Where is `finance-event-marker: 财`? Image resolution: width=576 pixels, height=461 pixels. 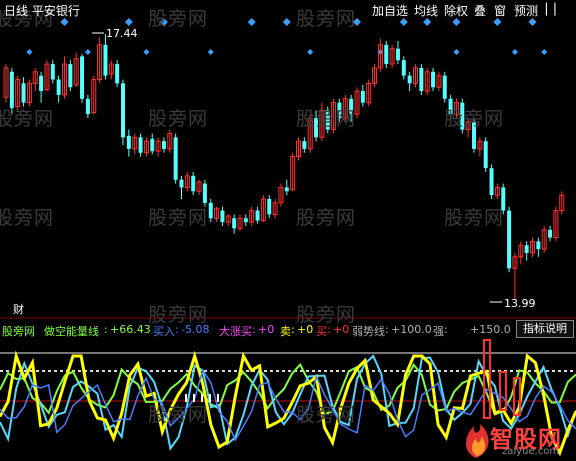
finance-event-marker: 财 is located at coordinates (18, 309).